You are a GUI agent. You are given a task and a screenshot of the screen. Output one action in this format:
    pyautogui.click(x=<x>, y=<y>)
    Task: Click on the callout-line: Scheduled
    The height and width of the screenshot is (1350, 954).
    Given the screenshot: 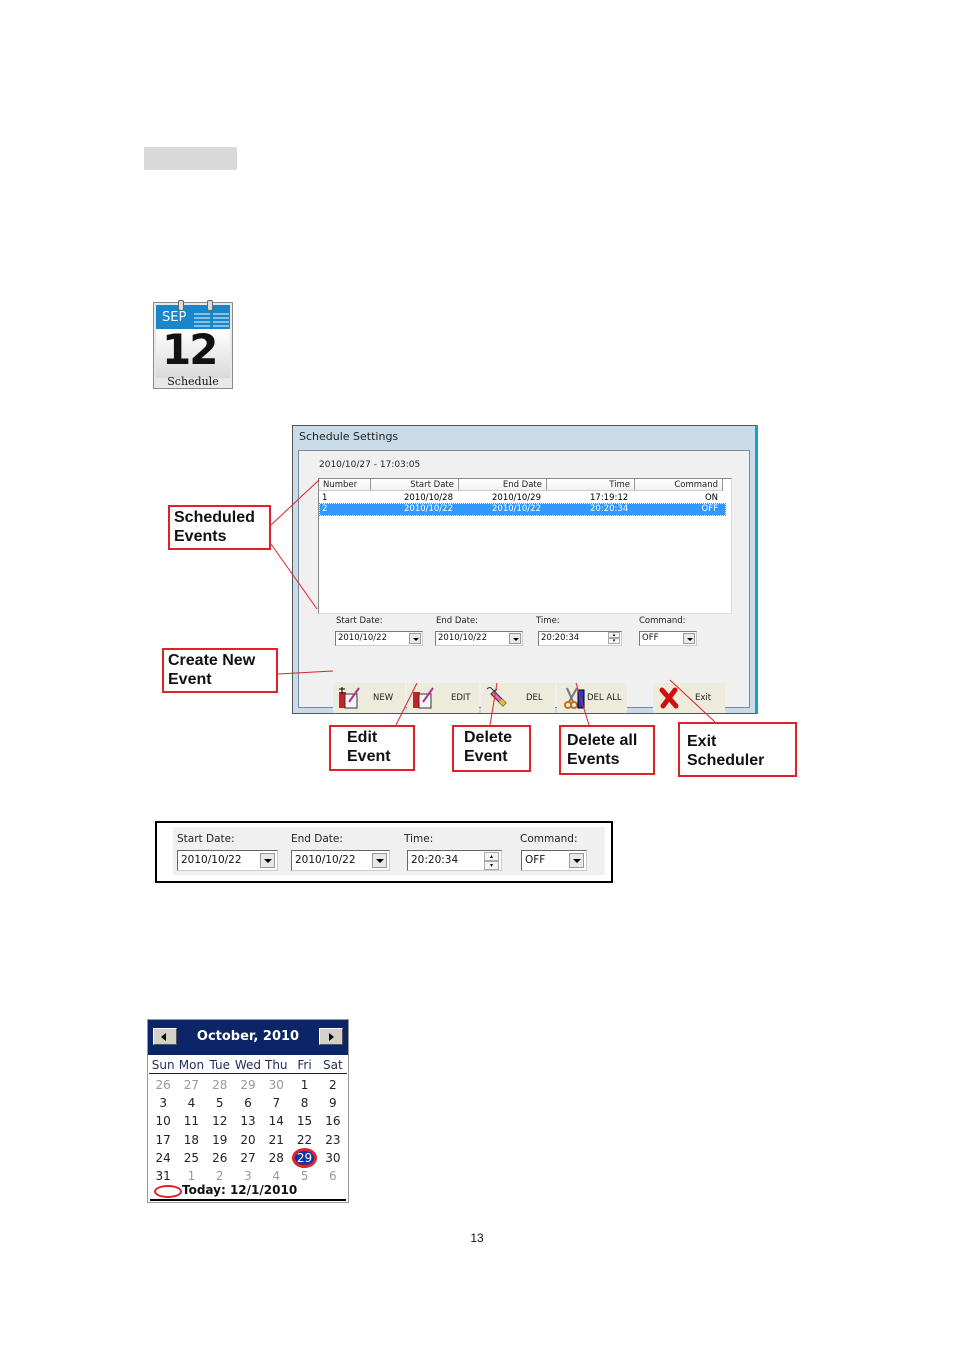 What is the action you would take?
    pyautogui.click(x=214, y=517)
    